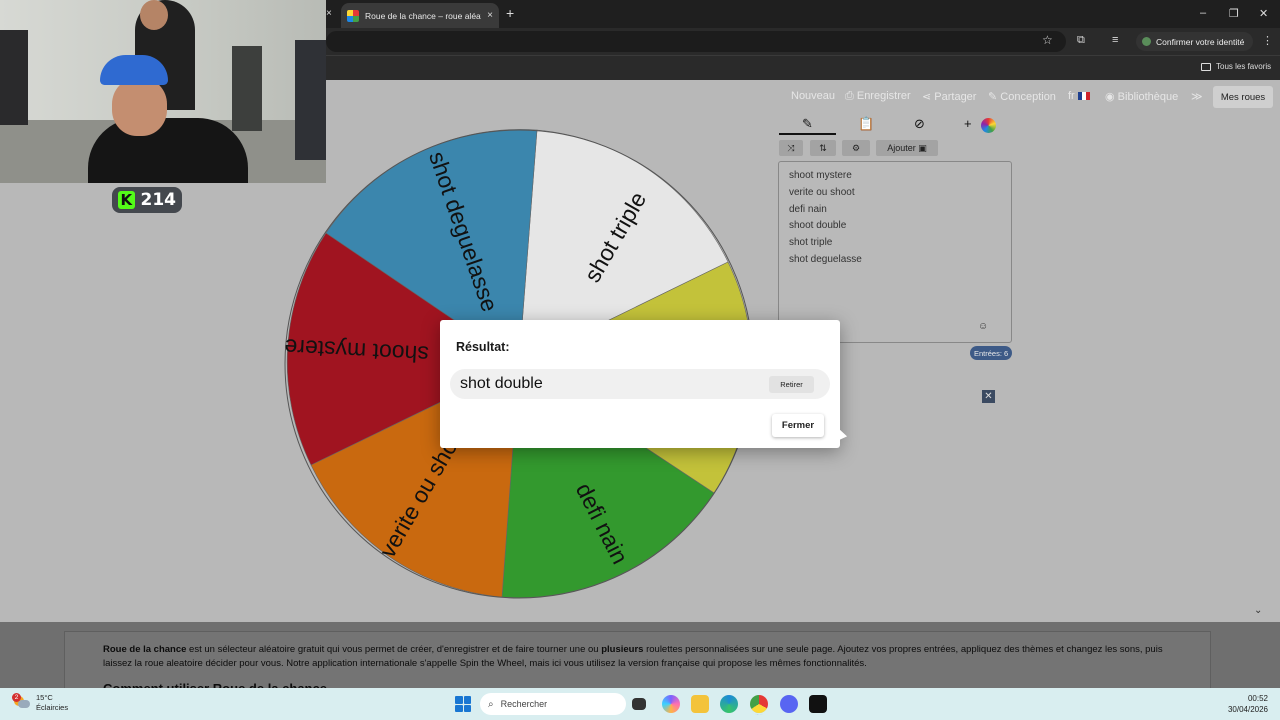 This screenshot has width=1280, height=720. I want to click on webcam-streamer-face, so click(139, 107).